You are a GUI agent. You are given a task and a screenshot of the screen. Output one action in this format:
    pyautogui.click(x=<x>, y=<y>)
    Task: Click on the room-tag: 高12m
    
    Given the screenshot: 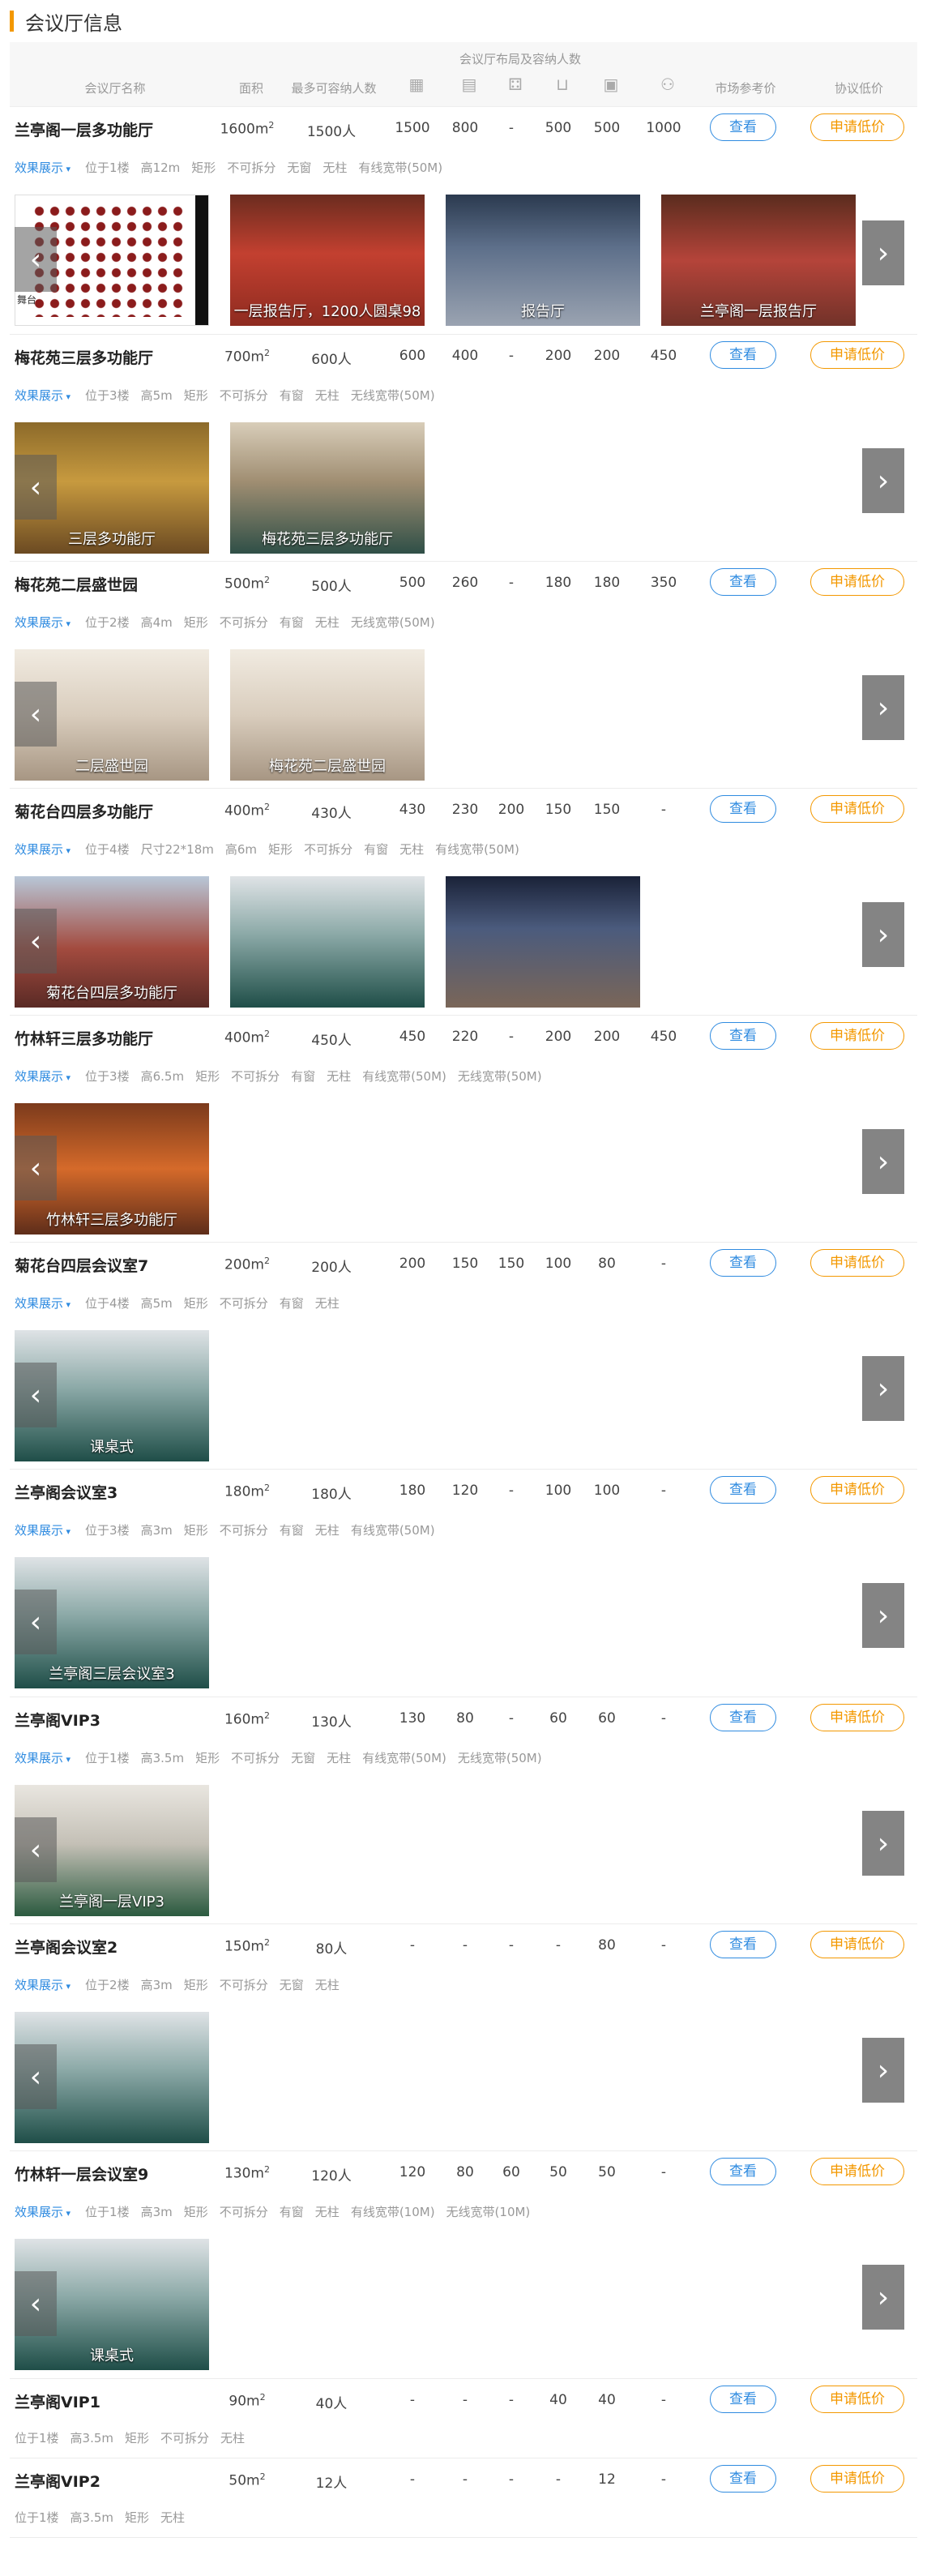 What is the action you would take?
    pyautogui.click(x=160, y=167)
    